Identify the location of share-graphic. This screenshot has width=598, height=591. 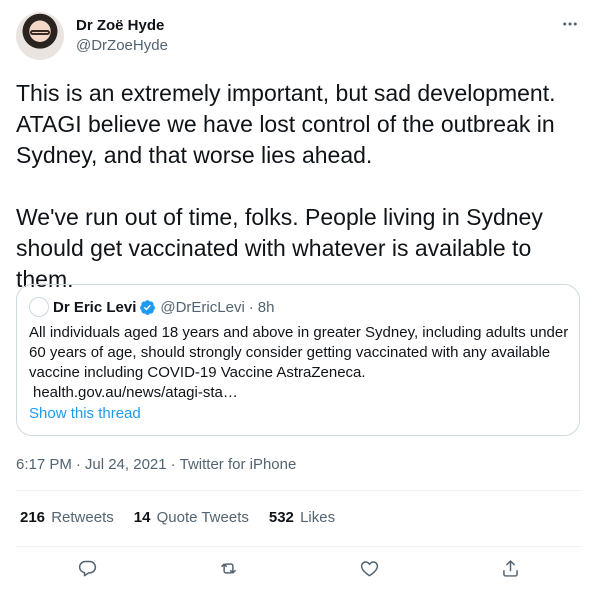
(510, 568).